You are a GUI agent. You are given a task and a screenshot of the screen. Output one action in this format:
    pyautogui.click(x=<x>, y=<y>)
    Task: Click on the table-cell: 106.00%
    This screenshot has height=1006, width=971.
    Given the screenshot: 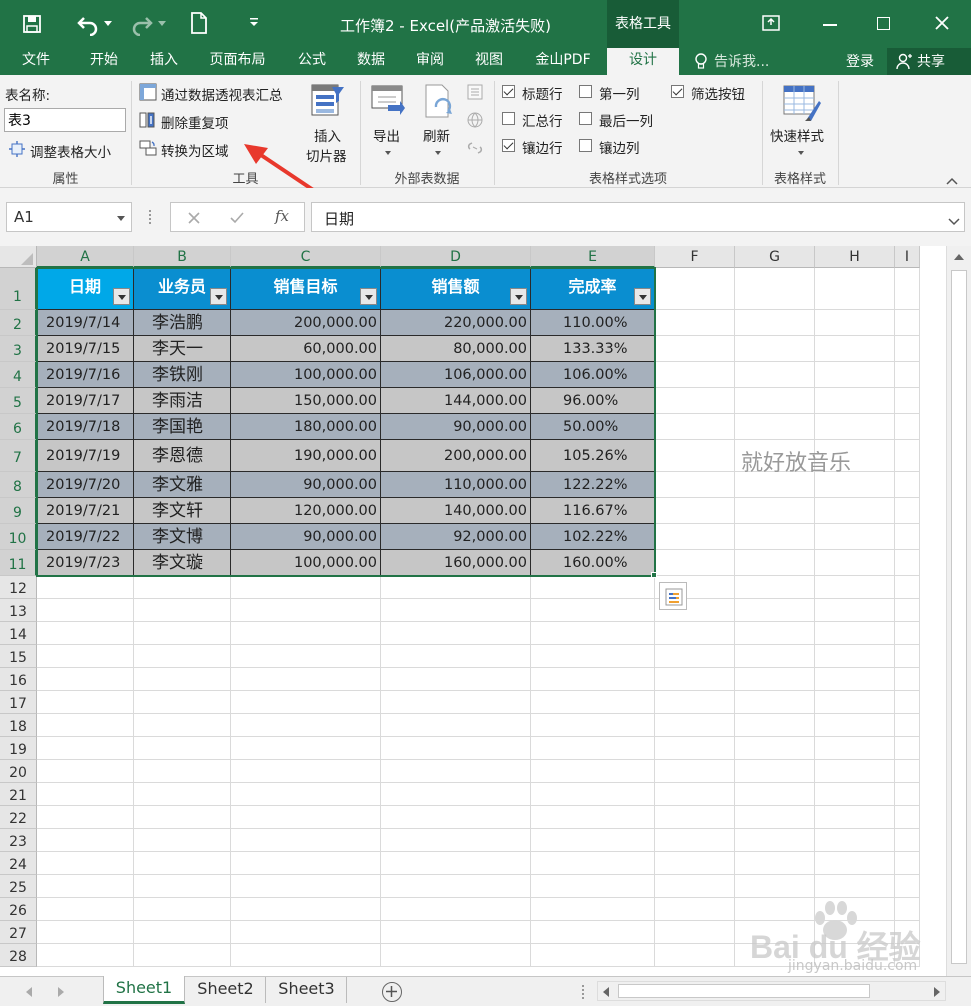 What is the action you would take?
    pyautogui.click(x=593, y=375)
    